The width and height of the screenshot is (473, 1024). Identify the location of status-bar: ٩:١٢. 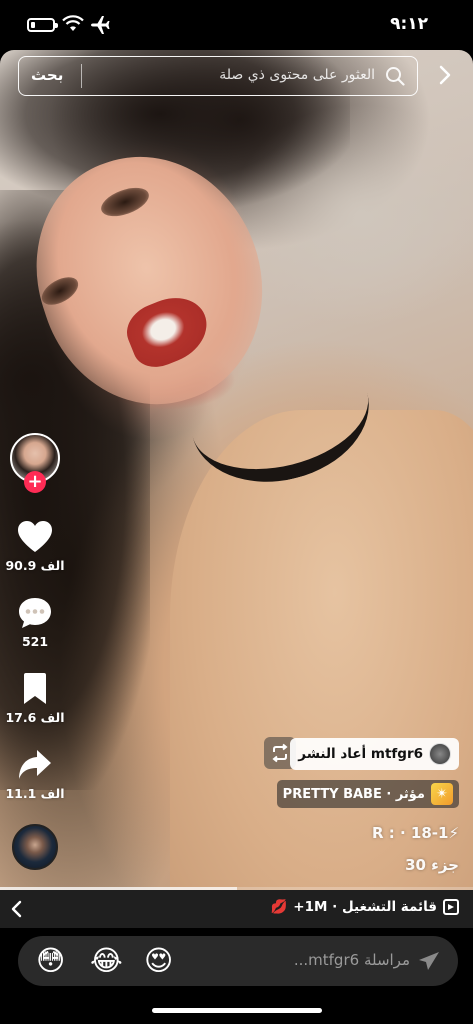
(236, 25).